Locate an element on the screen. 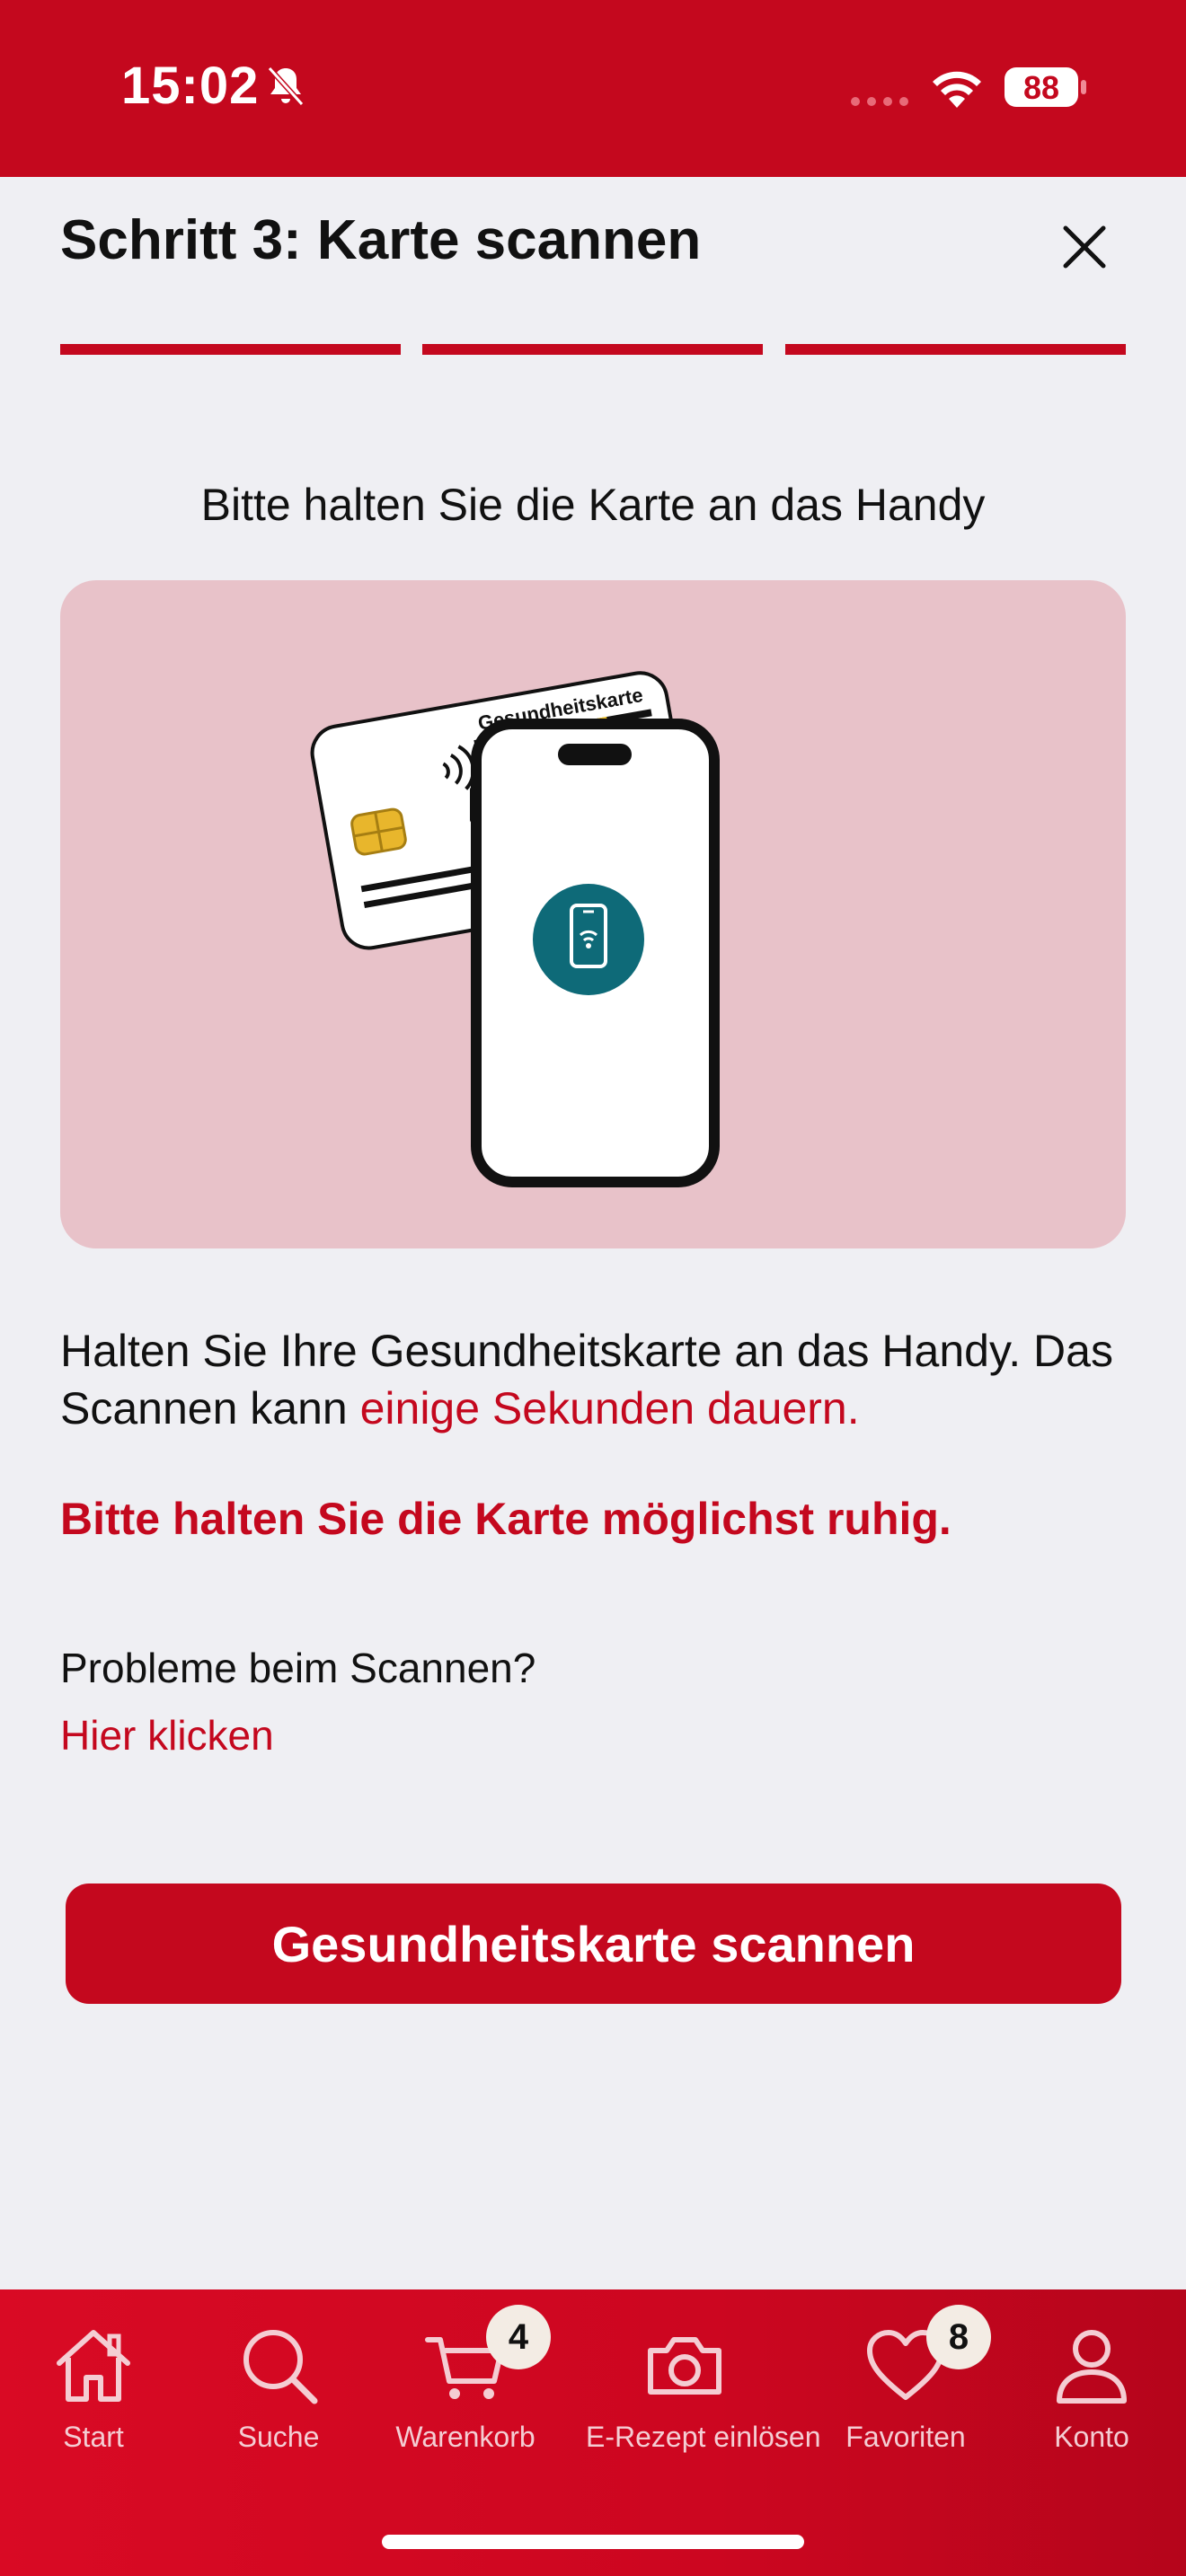 This screenshot has width=1186, height=2576. page-title: Schritt 3: Karte scannen is located at coordinates (381, 240).